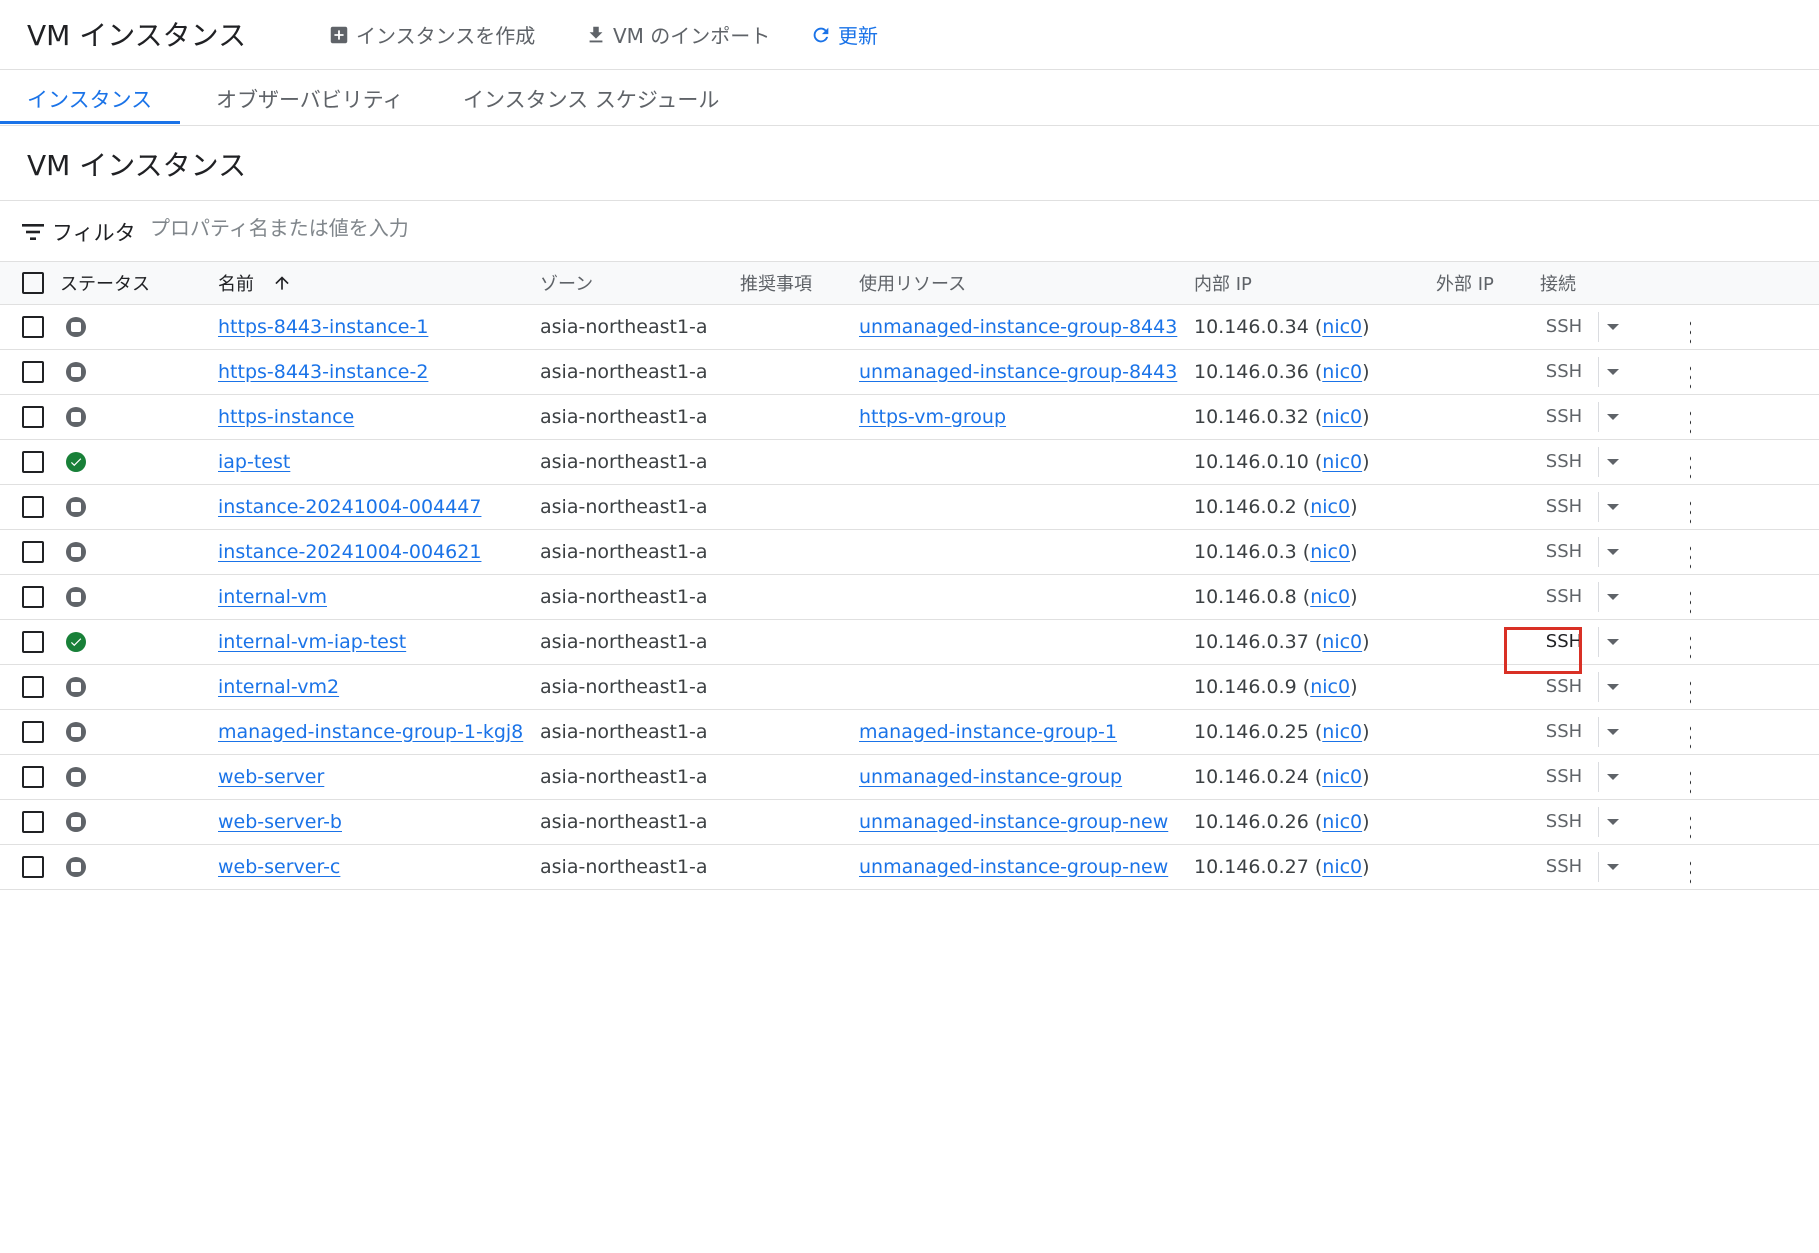 This screenshot has width=1819, height=1253. Describe the element at coordinates (591, 99) in the screenshot. I see `tab-instance-schedules: インスタンス スケジュール` at that location.